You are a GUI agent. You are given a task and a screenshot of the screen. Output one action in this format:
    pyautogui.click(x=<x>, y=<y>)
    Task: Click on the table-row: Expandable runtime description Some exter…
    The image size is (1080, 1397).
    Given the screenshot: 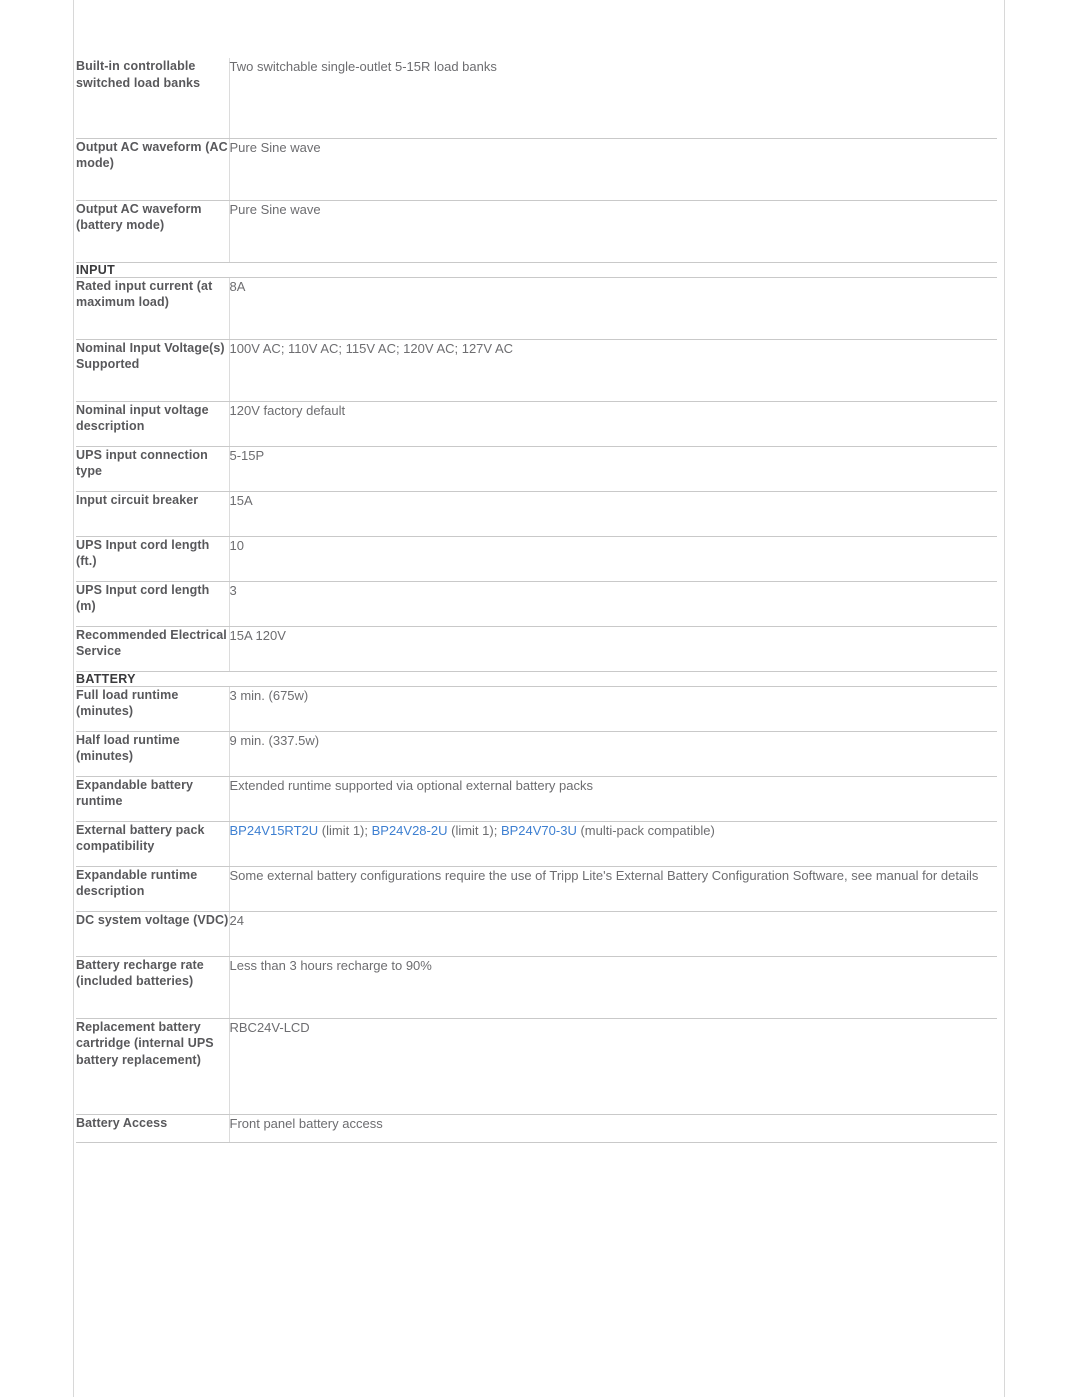 What is the action you would take?
    pyautogui.click(x=536, y=889)
    